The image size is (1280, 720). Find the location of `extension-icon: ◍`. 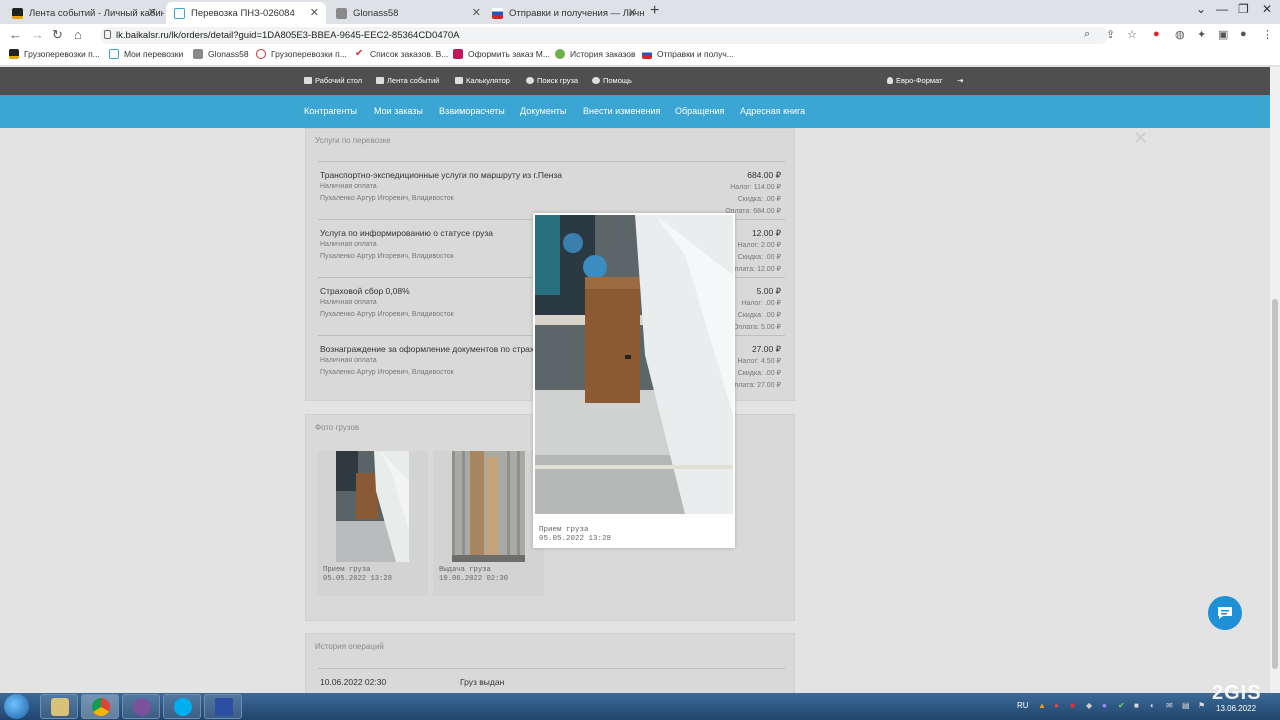

extension-icon: ◍ is located at coordinates (1180, 34).